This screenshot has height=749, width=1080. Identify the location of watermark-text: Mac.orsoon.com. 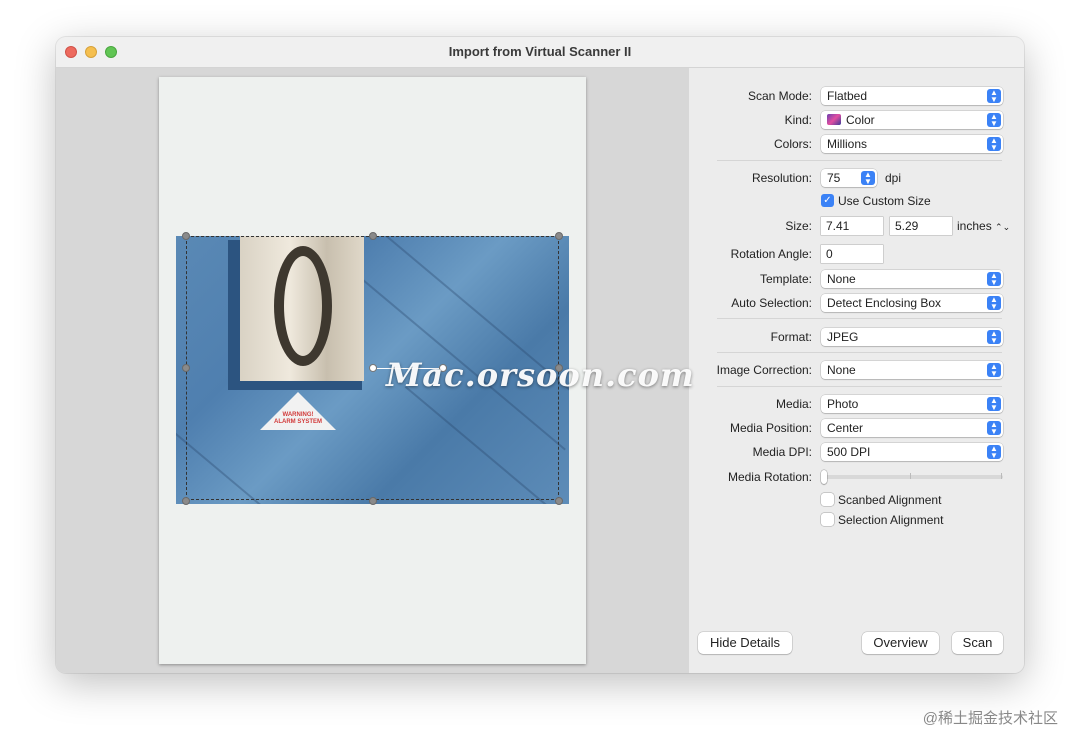
(540, 375).